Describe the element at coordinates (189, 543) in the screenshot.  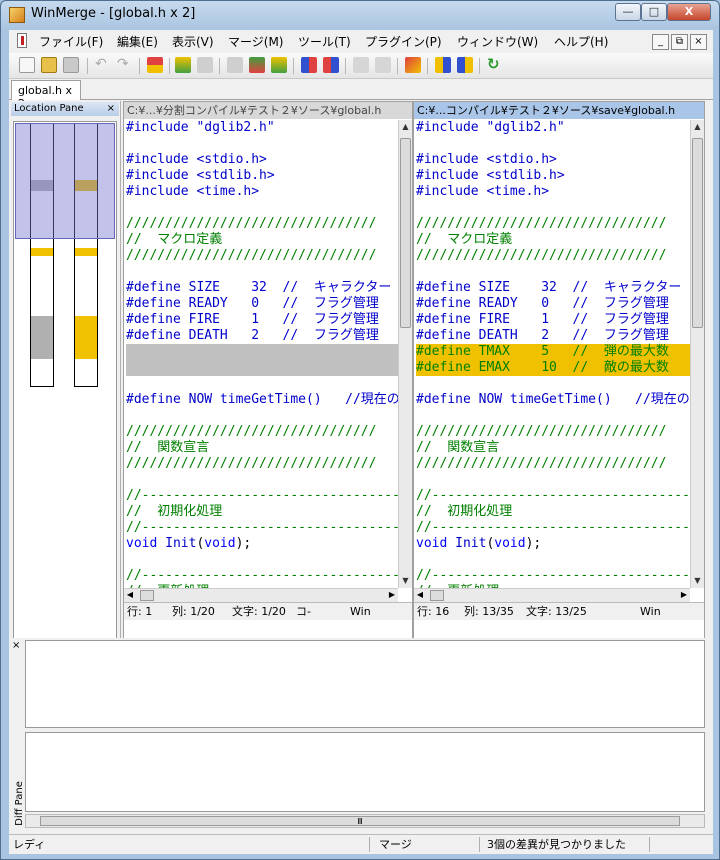
I see `code-line: void Init(void);` at that location.